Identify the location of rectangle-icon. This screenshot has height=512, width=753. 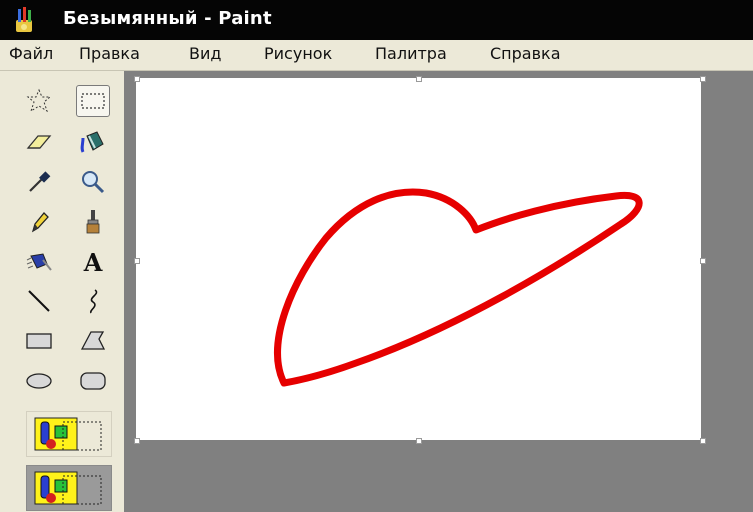
(39, 341).